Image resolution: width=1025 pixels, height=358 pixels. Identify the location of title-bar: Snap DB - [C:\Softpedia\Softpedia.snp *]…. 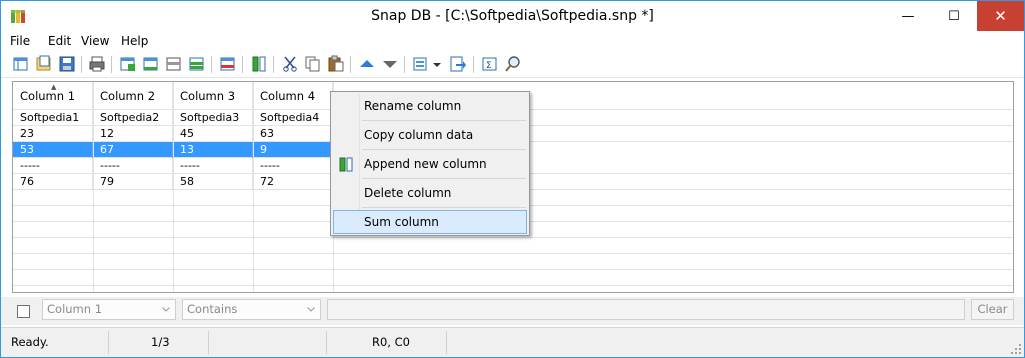
(512, 16).